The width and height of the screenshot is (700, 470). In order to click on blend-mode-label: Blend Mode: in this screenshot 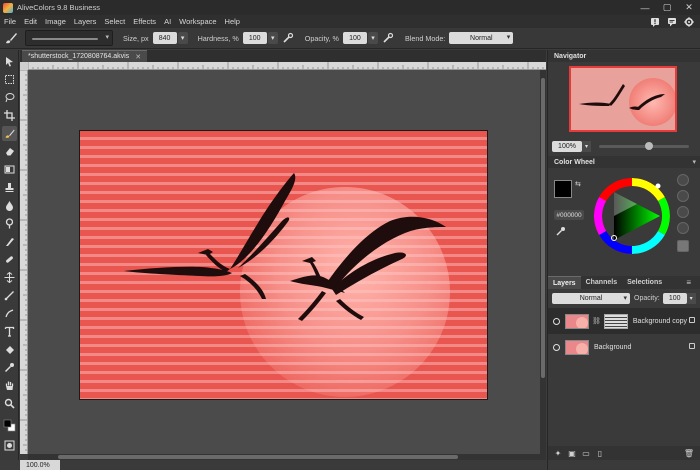, I will do `click(425, 38)`.